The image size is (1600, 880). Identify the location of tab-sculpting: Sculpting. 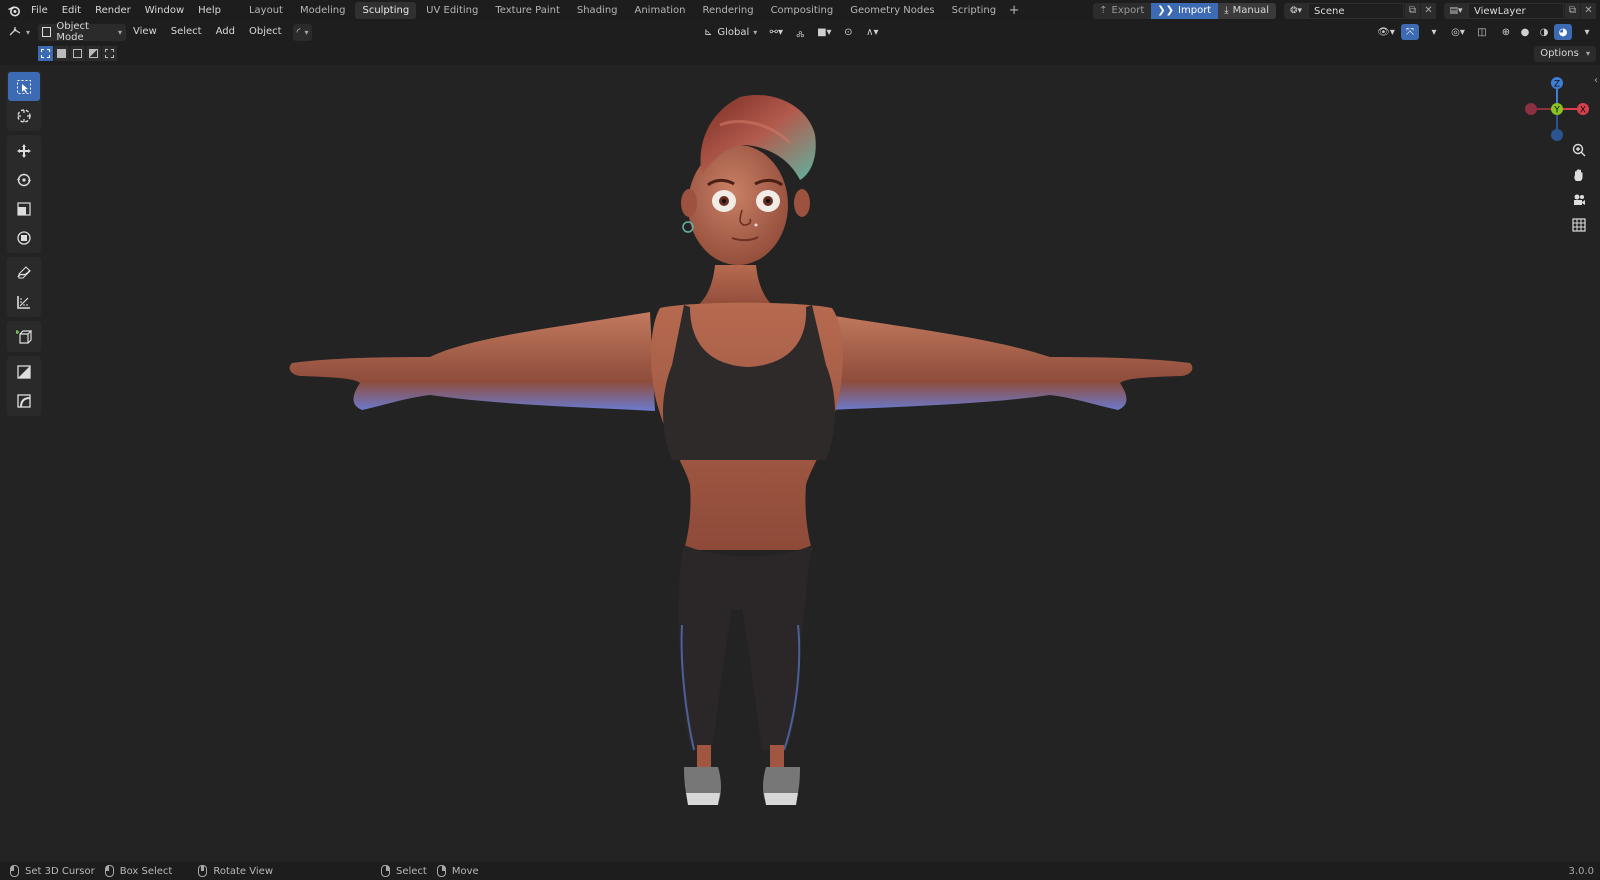
(386, 10).